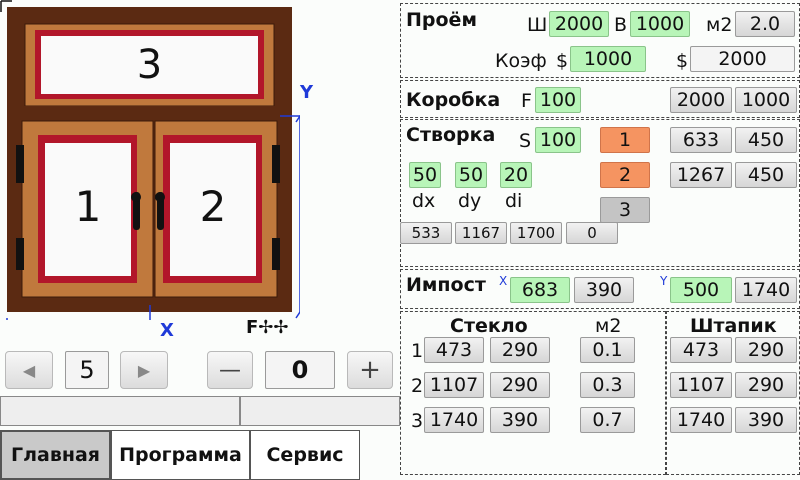 The width and height of the screenshot is (800, 480). I want to click on dy-field: 50, so click(471, 175).